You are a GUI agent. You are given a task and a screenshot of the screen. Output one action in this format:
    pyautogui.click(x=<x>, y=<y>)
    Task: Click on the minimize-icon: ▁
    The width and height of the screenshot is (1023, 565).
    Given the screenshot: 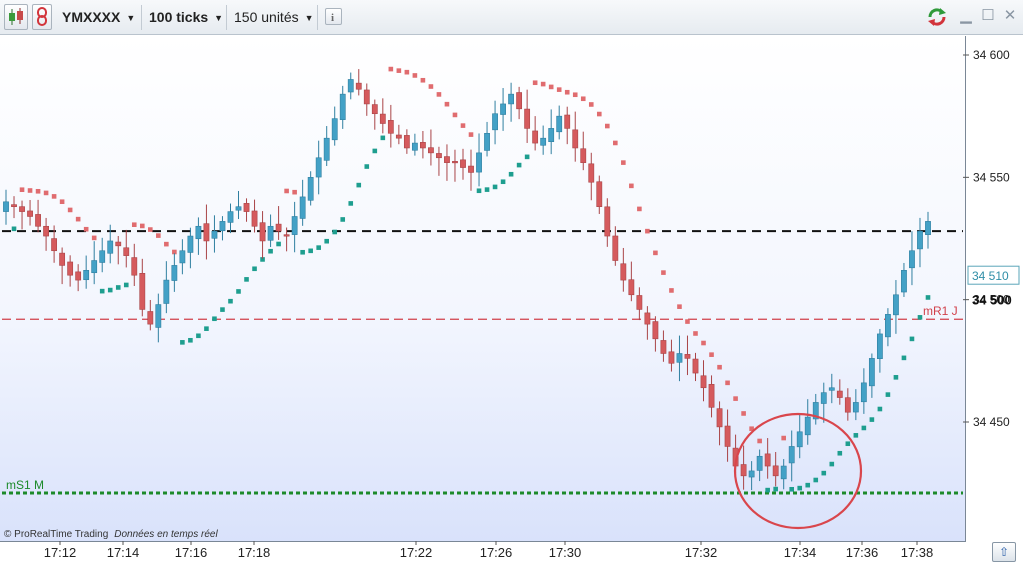 What is the action you would take?
    pyautogui.click(x=966, y=16)
    